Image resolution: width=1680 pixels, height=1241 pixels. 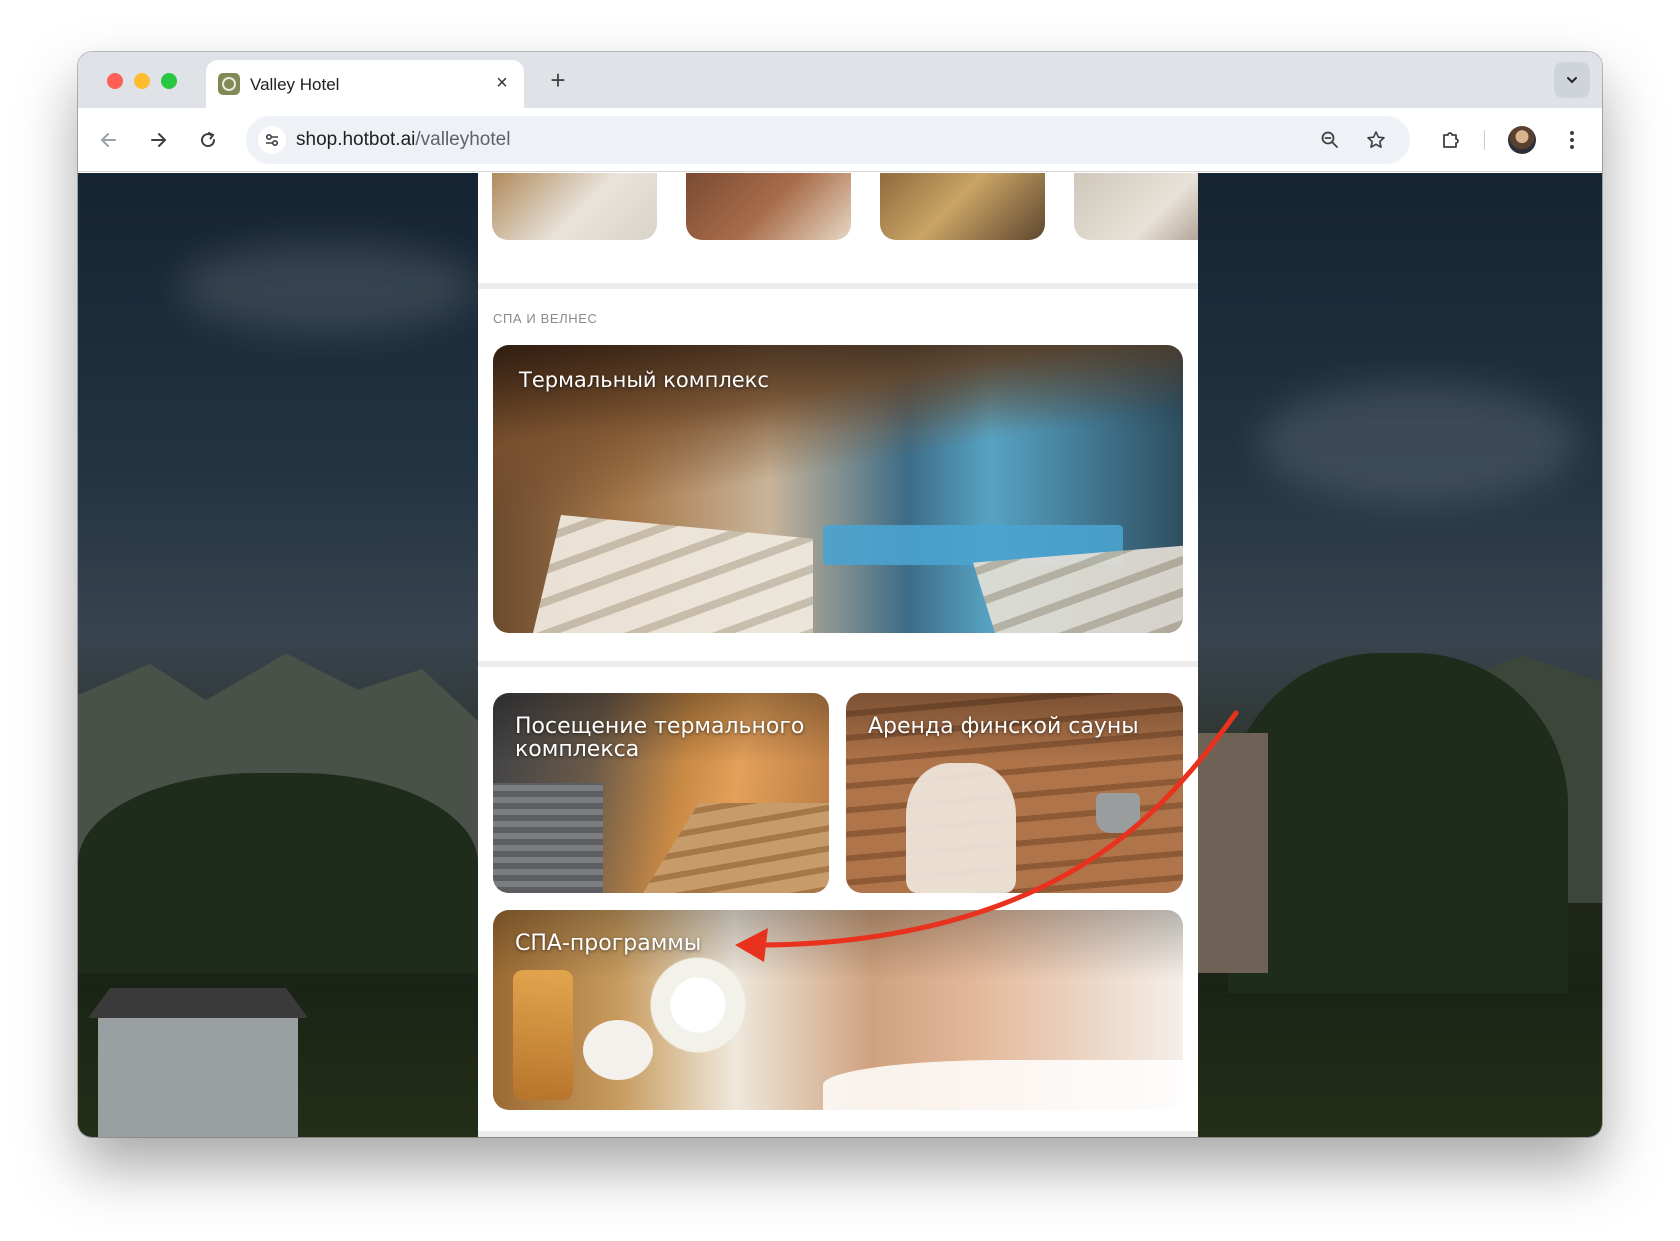 What do you see at coordinates (463, 139) in the screenshot?
I see `url-path: /valleyhotel` at bounding box center [463, 139].